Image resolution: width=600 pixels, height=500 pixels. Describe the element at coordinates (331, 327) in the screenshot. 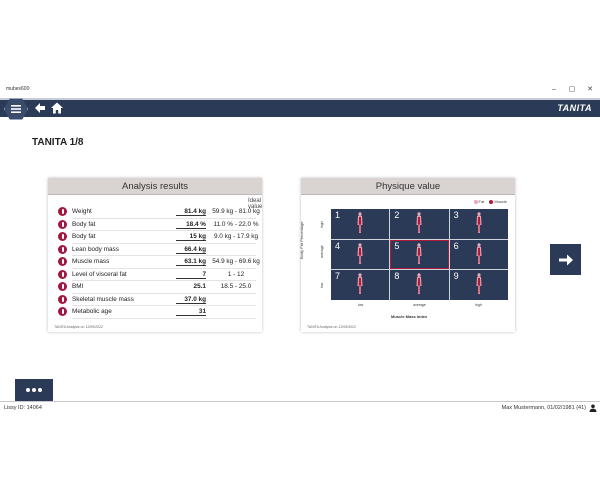

I see `physique-footer: TANITA Analysis on 12/09/2022` at that location.